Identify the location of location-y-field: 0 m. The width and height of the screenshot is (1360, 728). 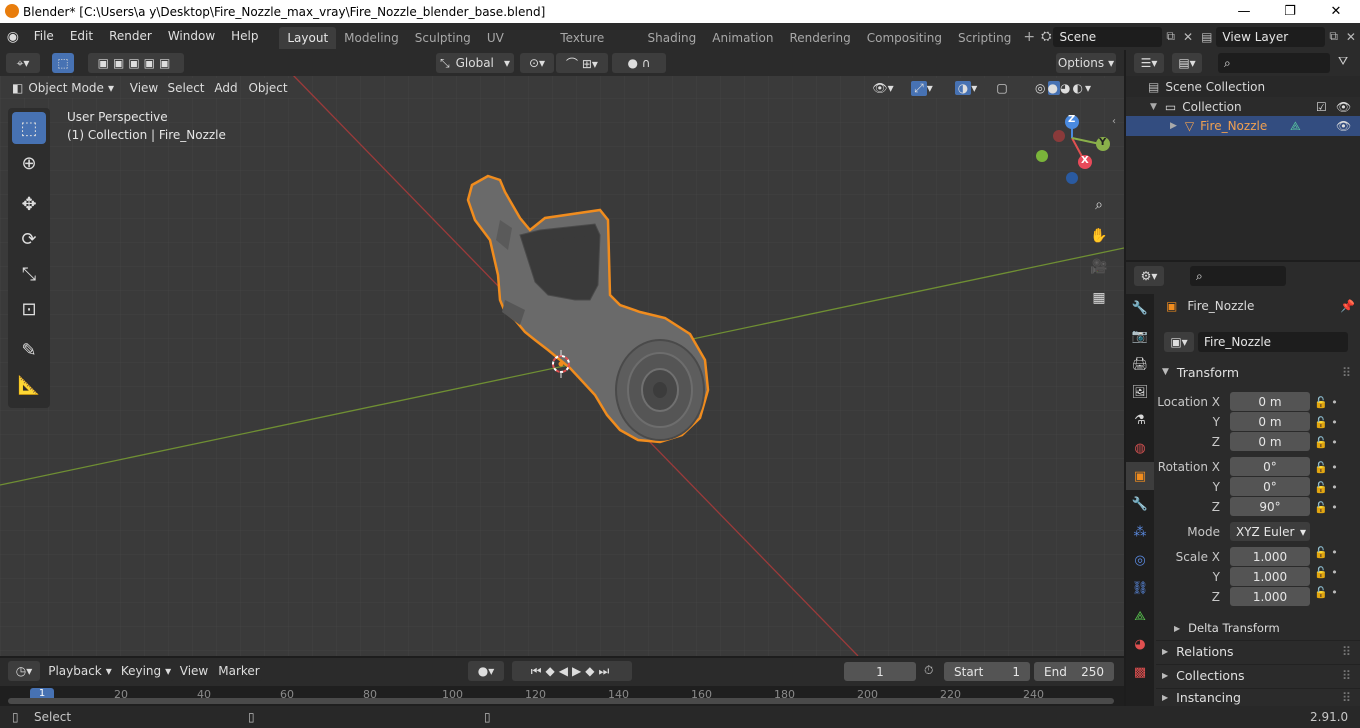
(1270, 421).